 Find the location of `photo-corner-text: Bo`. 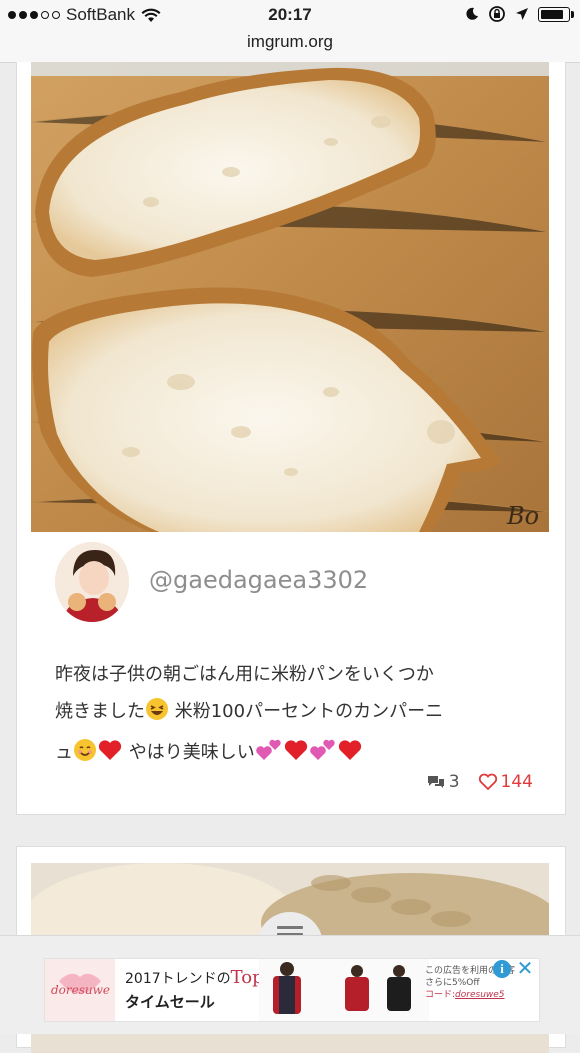

photo-corner-text: Bo is located at coordinates (522, 516).